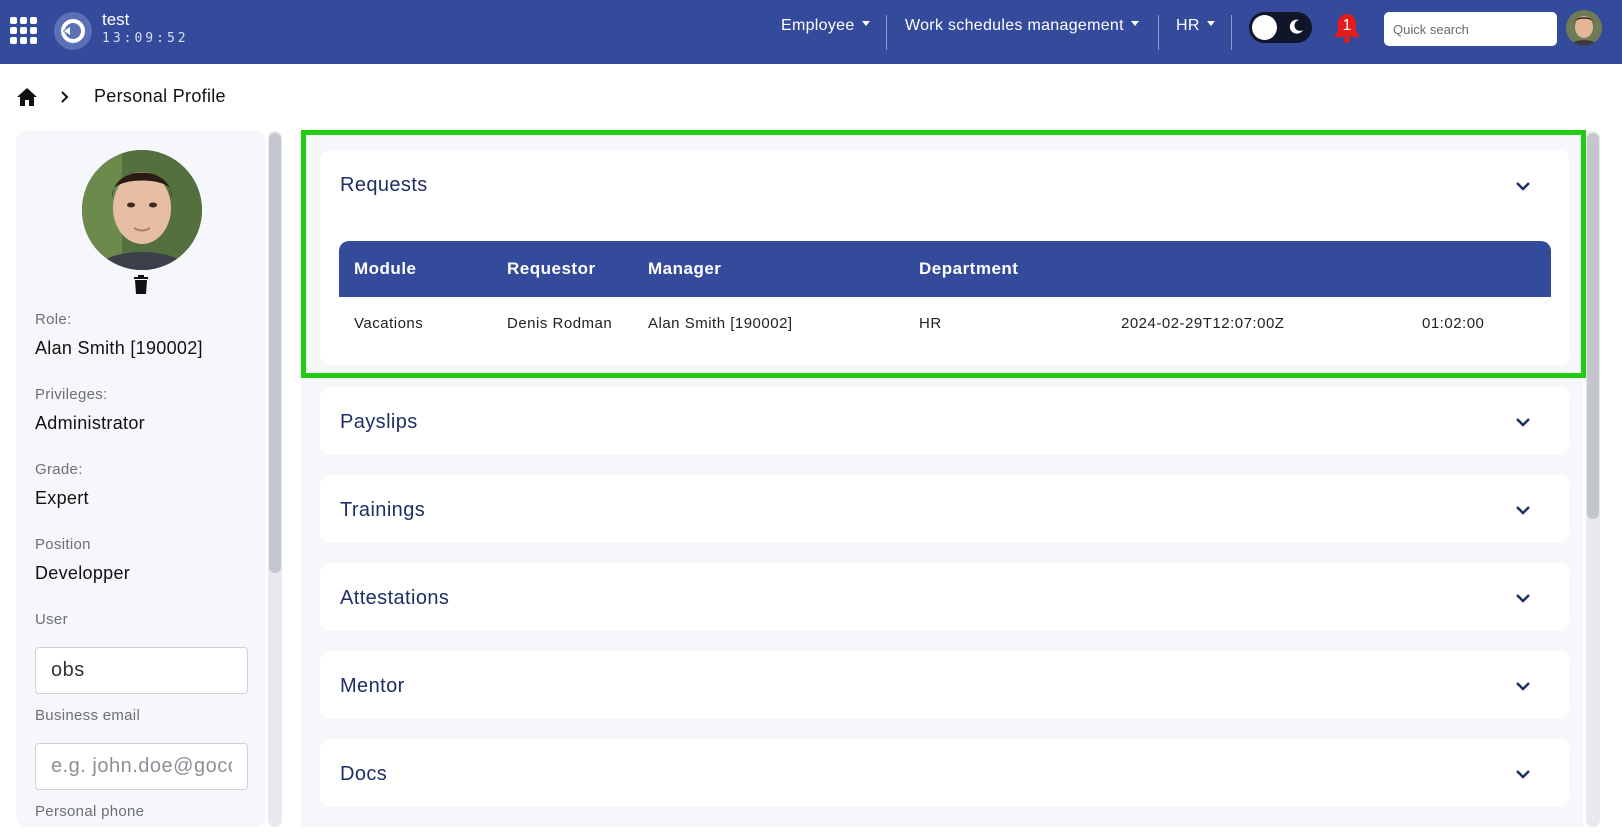  What do you see at coordinates (930, 323) in the screenshot?
I see `table-cell: HR` at bounding box center [930, 323].